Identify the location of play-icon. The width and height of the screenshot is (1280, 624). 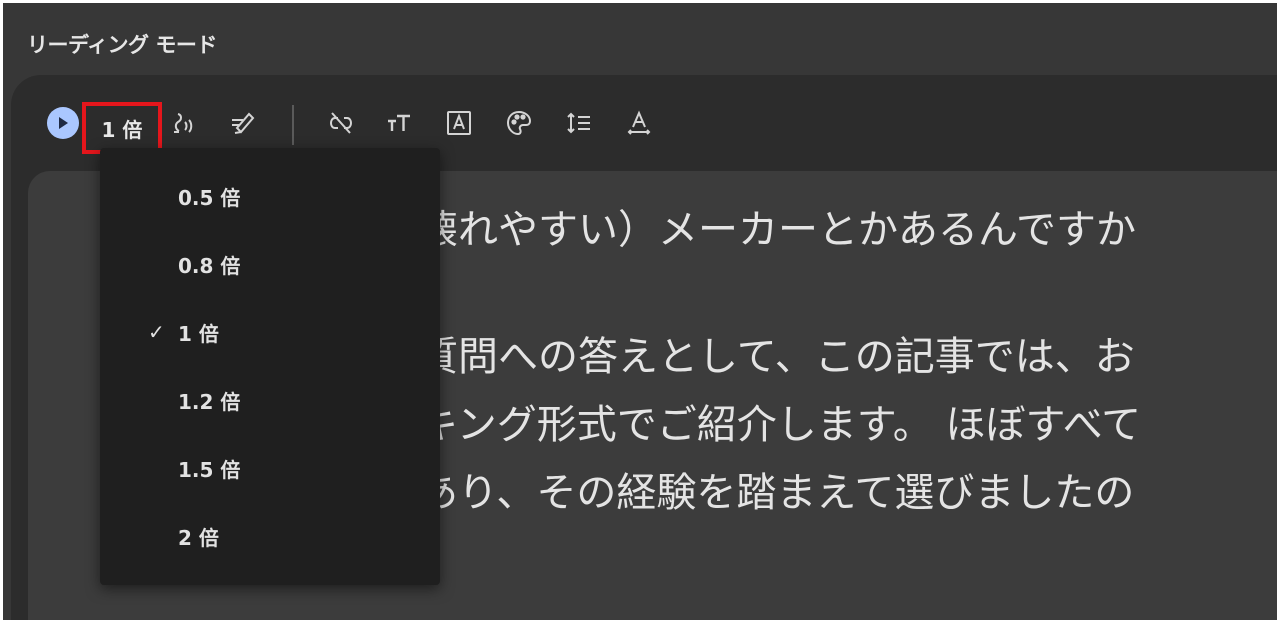
(63, 123).